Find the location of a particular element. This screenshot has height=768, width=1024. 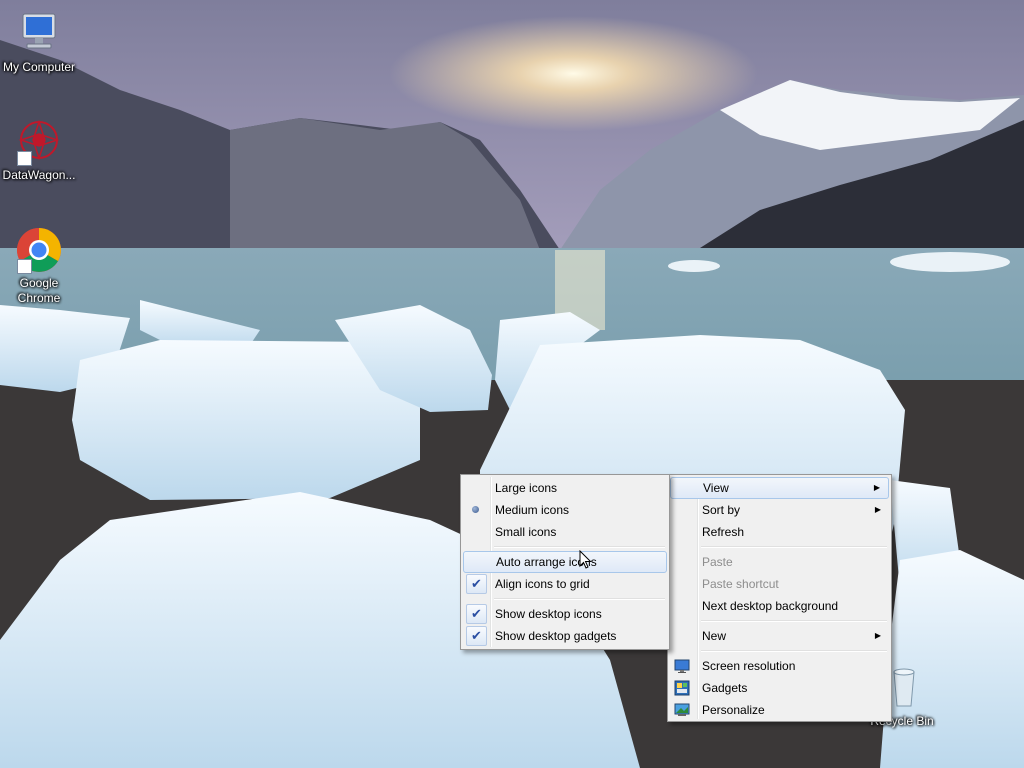

datawagon-icon is located at coordinates (39, 142).